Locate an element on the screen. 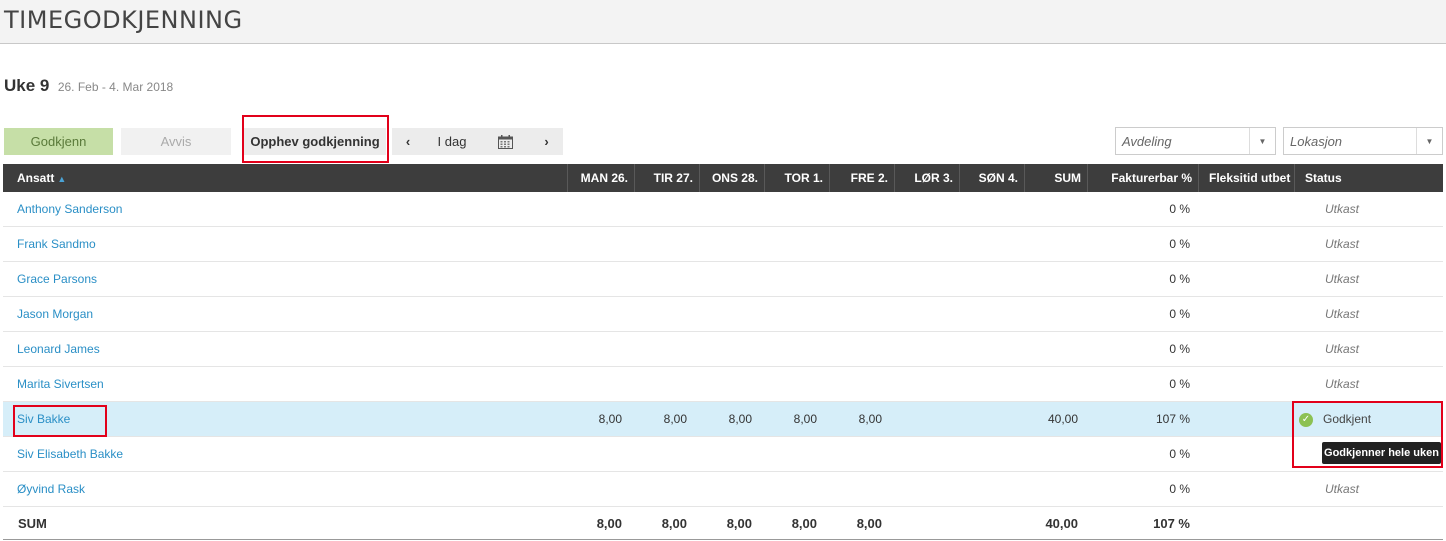  employee-link: Øyvind Rask is located at coordinates (51, 489).